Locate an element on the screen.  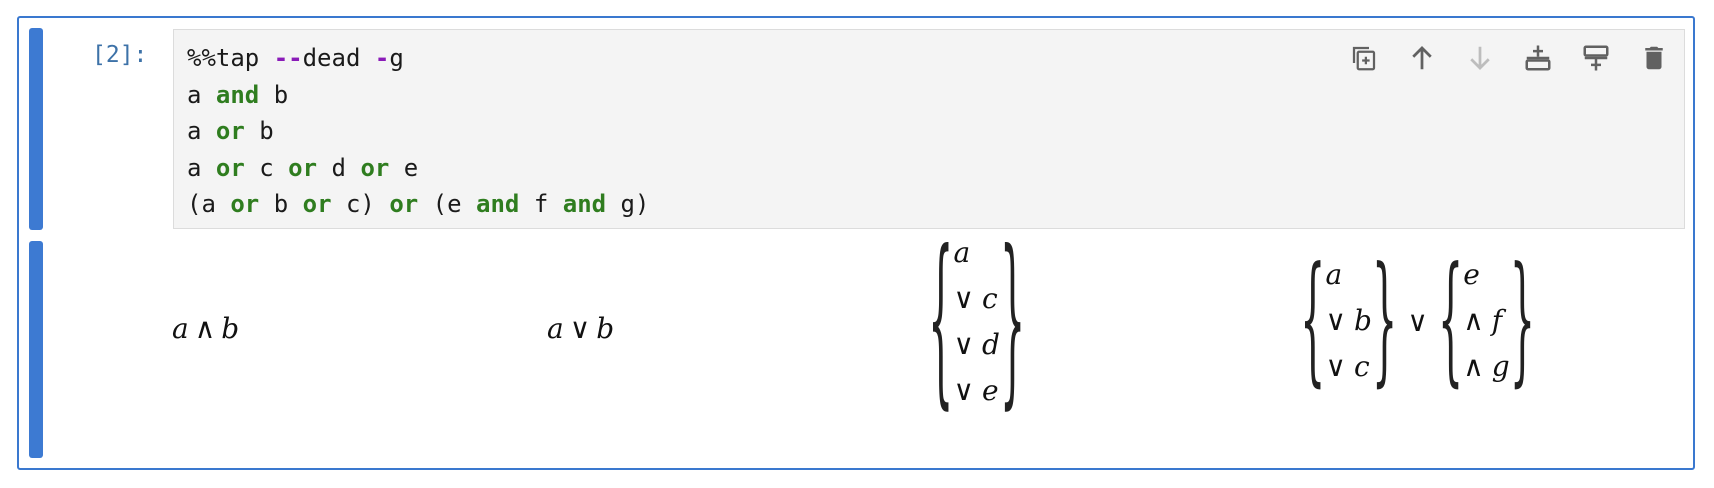
code-text: d is located at coordinates (339, 167).